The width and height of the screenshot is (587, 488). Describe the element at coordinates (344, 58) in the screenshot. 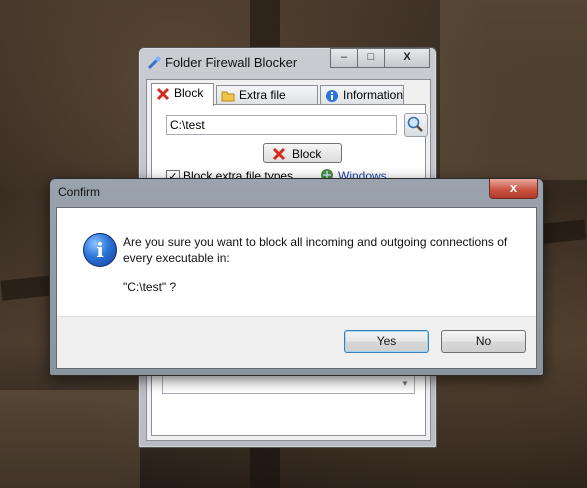

I see `minimize-button: –` at that location.